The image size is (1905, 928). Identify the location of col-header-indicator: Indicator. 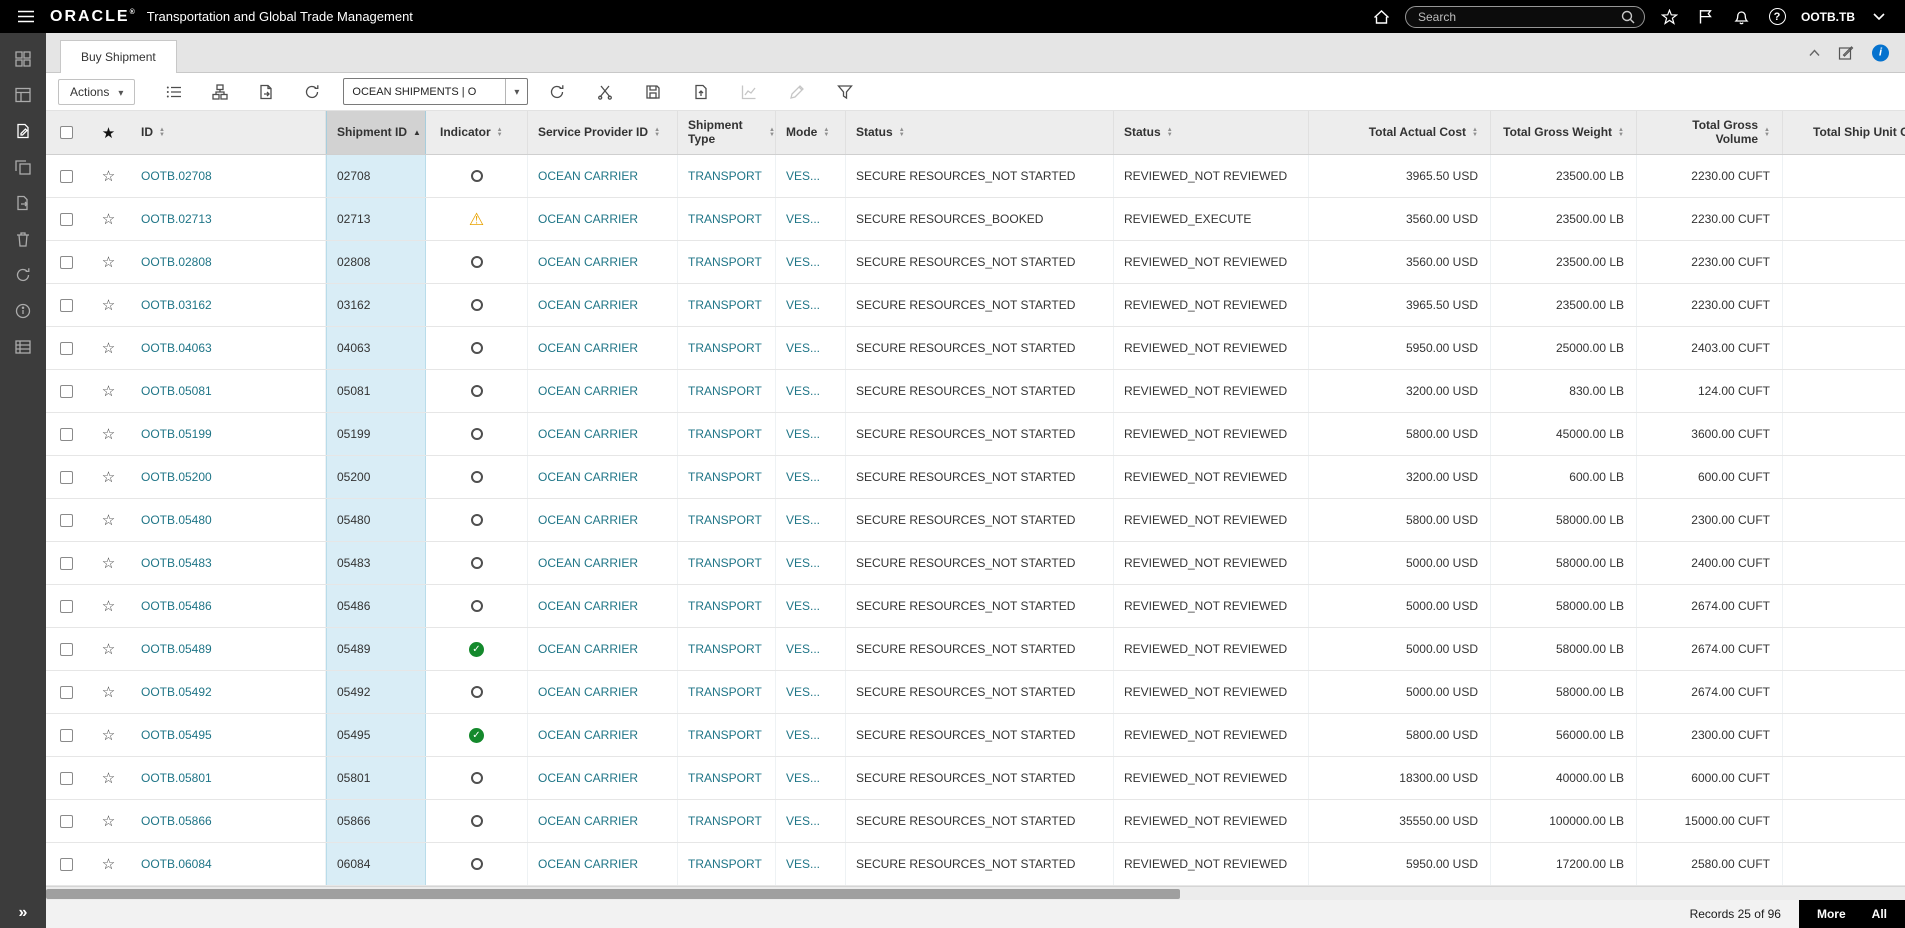
(477, 132).